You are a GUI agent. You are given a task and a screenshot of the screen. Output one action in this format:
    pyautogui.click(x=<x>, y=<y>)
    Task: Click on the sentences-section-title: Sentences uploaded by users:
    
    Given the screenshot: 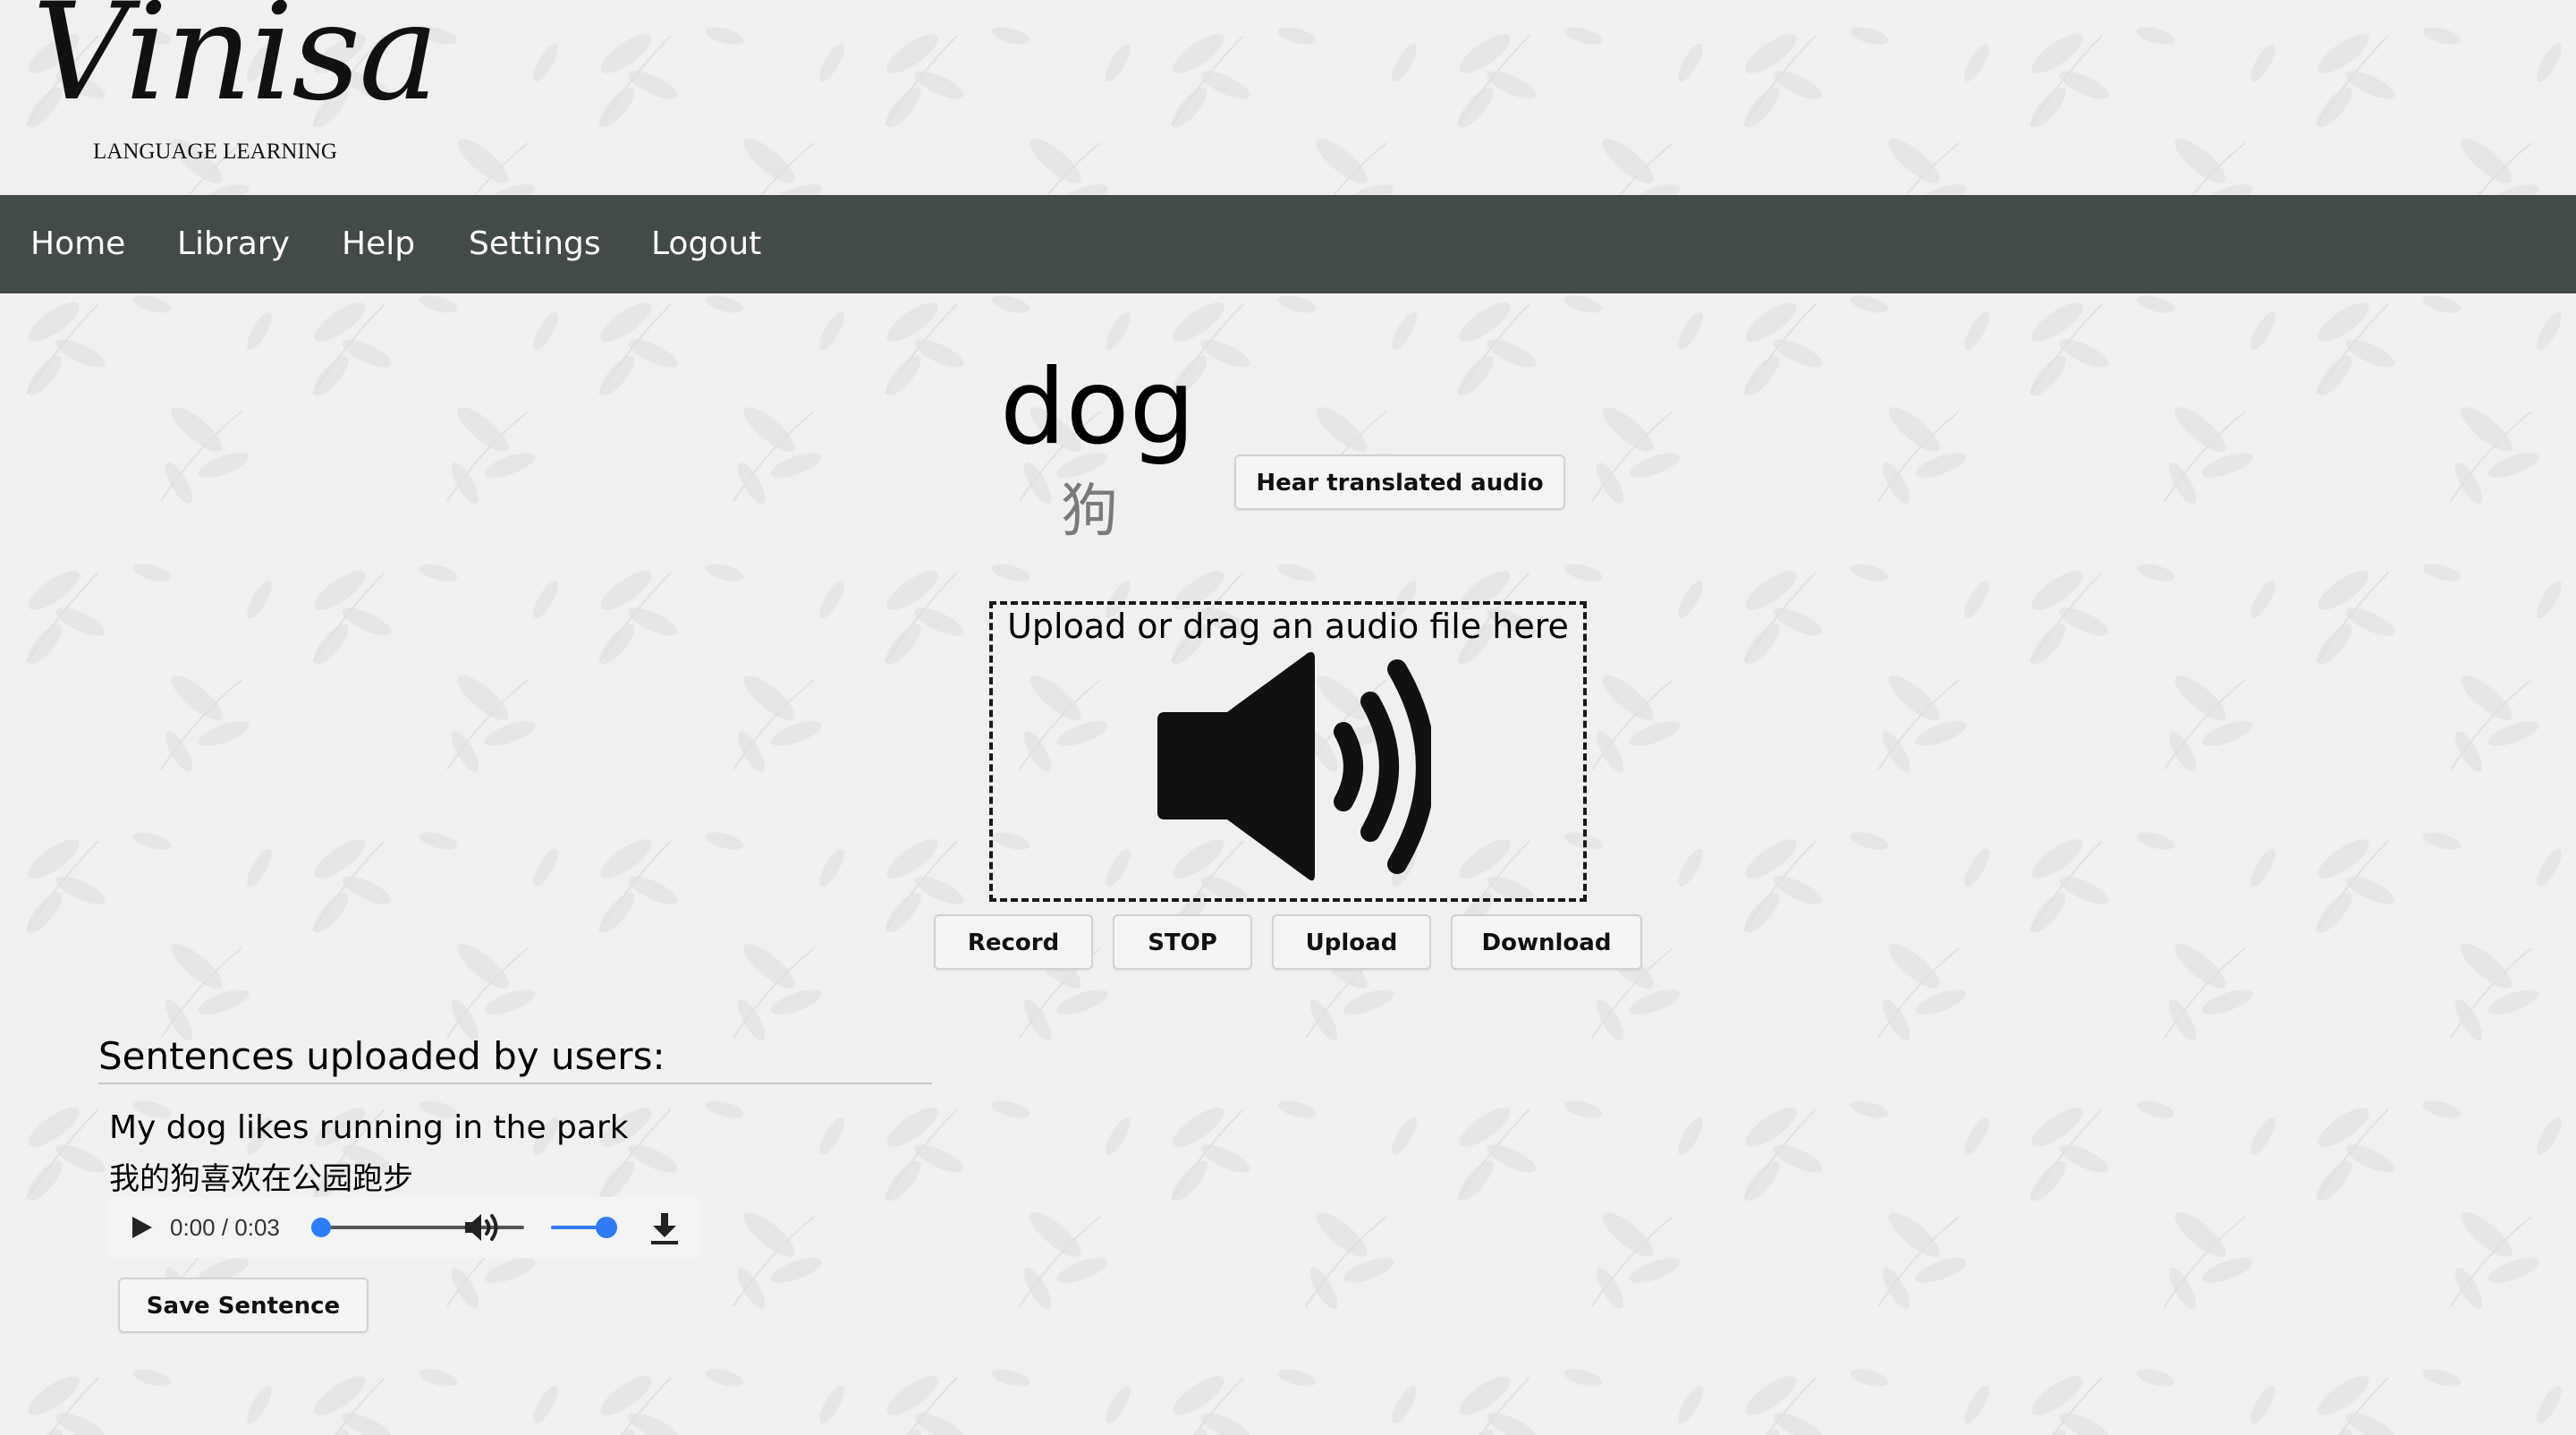 What is the action you would take?
    pyautogui.click(x=381, y=1056)
    